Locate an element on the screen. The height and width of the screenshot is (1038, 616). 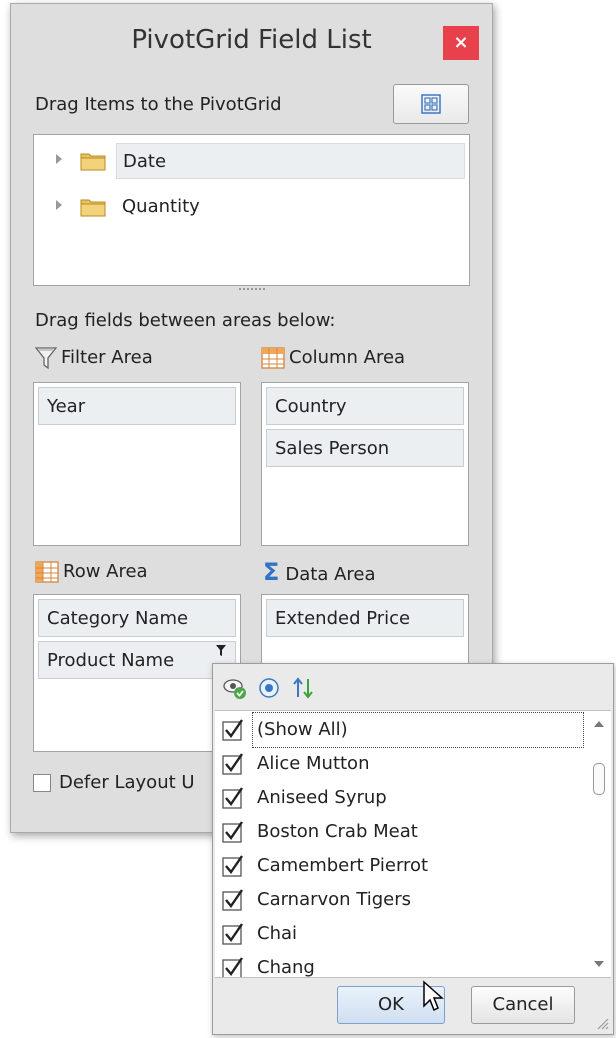
row-area-title: Row Area is located at coordinates (105, 571).